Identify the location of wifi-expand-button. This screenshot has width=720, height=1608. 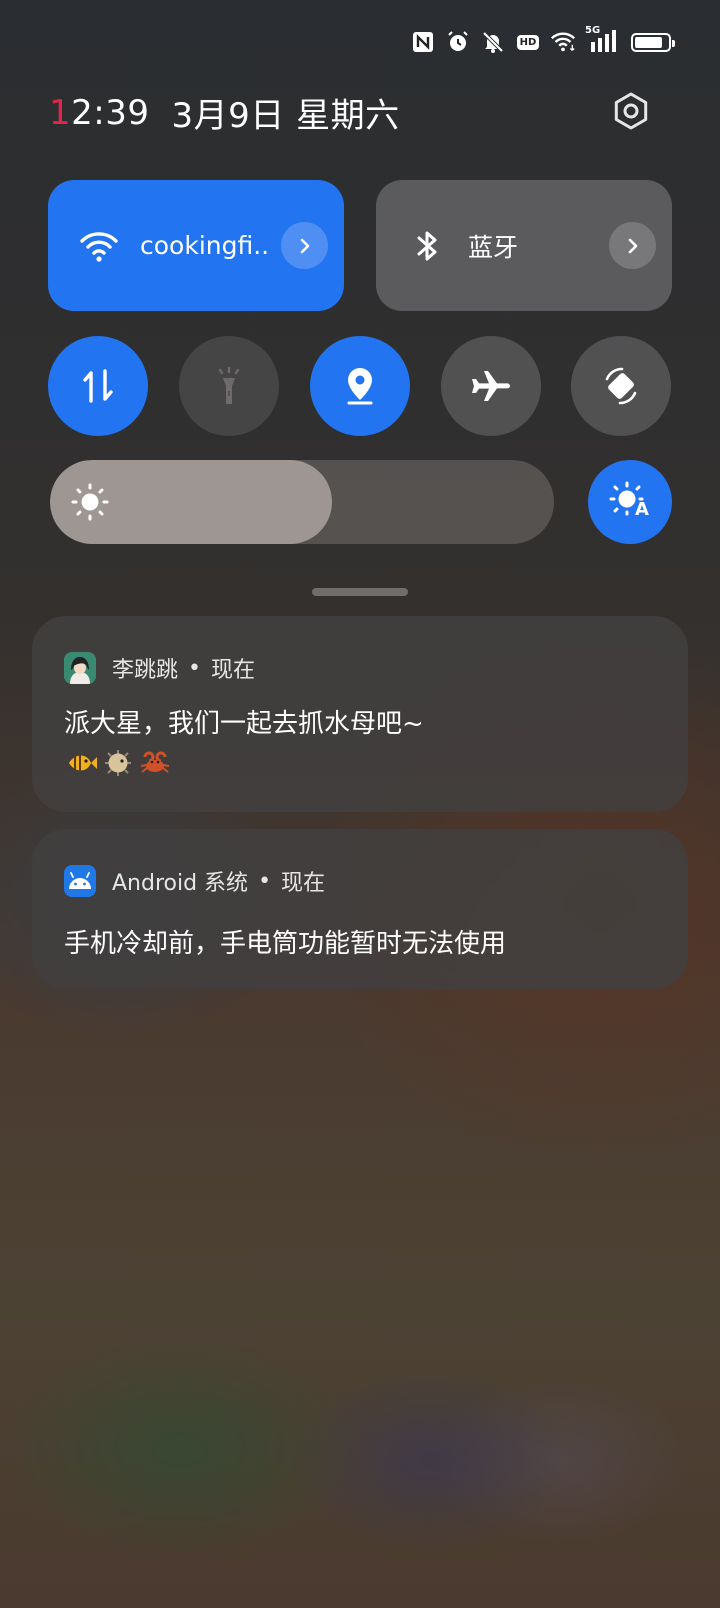
(304, 245).